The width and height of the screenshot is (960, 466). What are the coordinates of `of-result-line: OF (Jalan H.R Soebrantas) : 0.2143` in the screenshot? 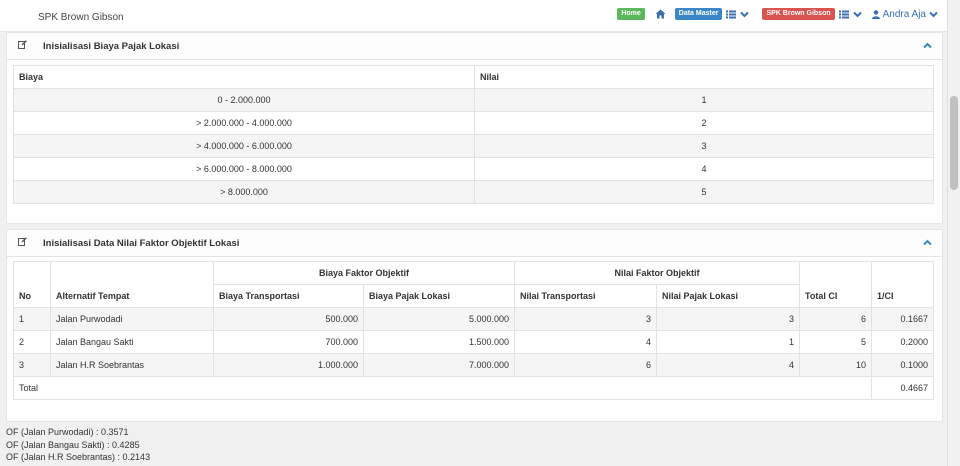 It's located at (78, 457).